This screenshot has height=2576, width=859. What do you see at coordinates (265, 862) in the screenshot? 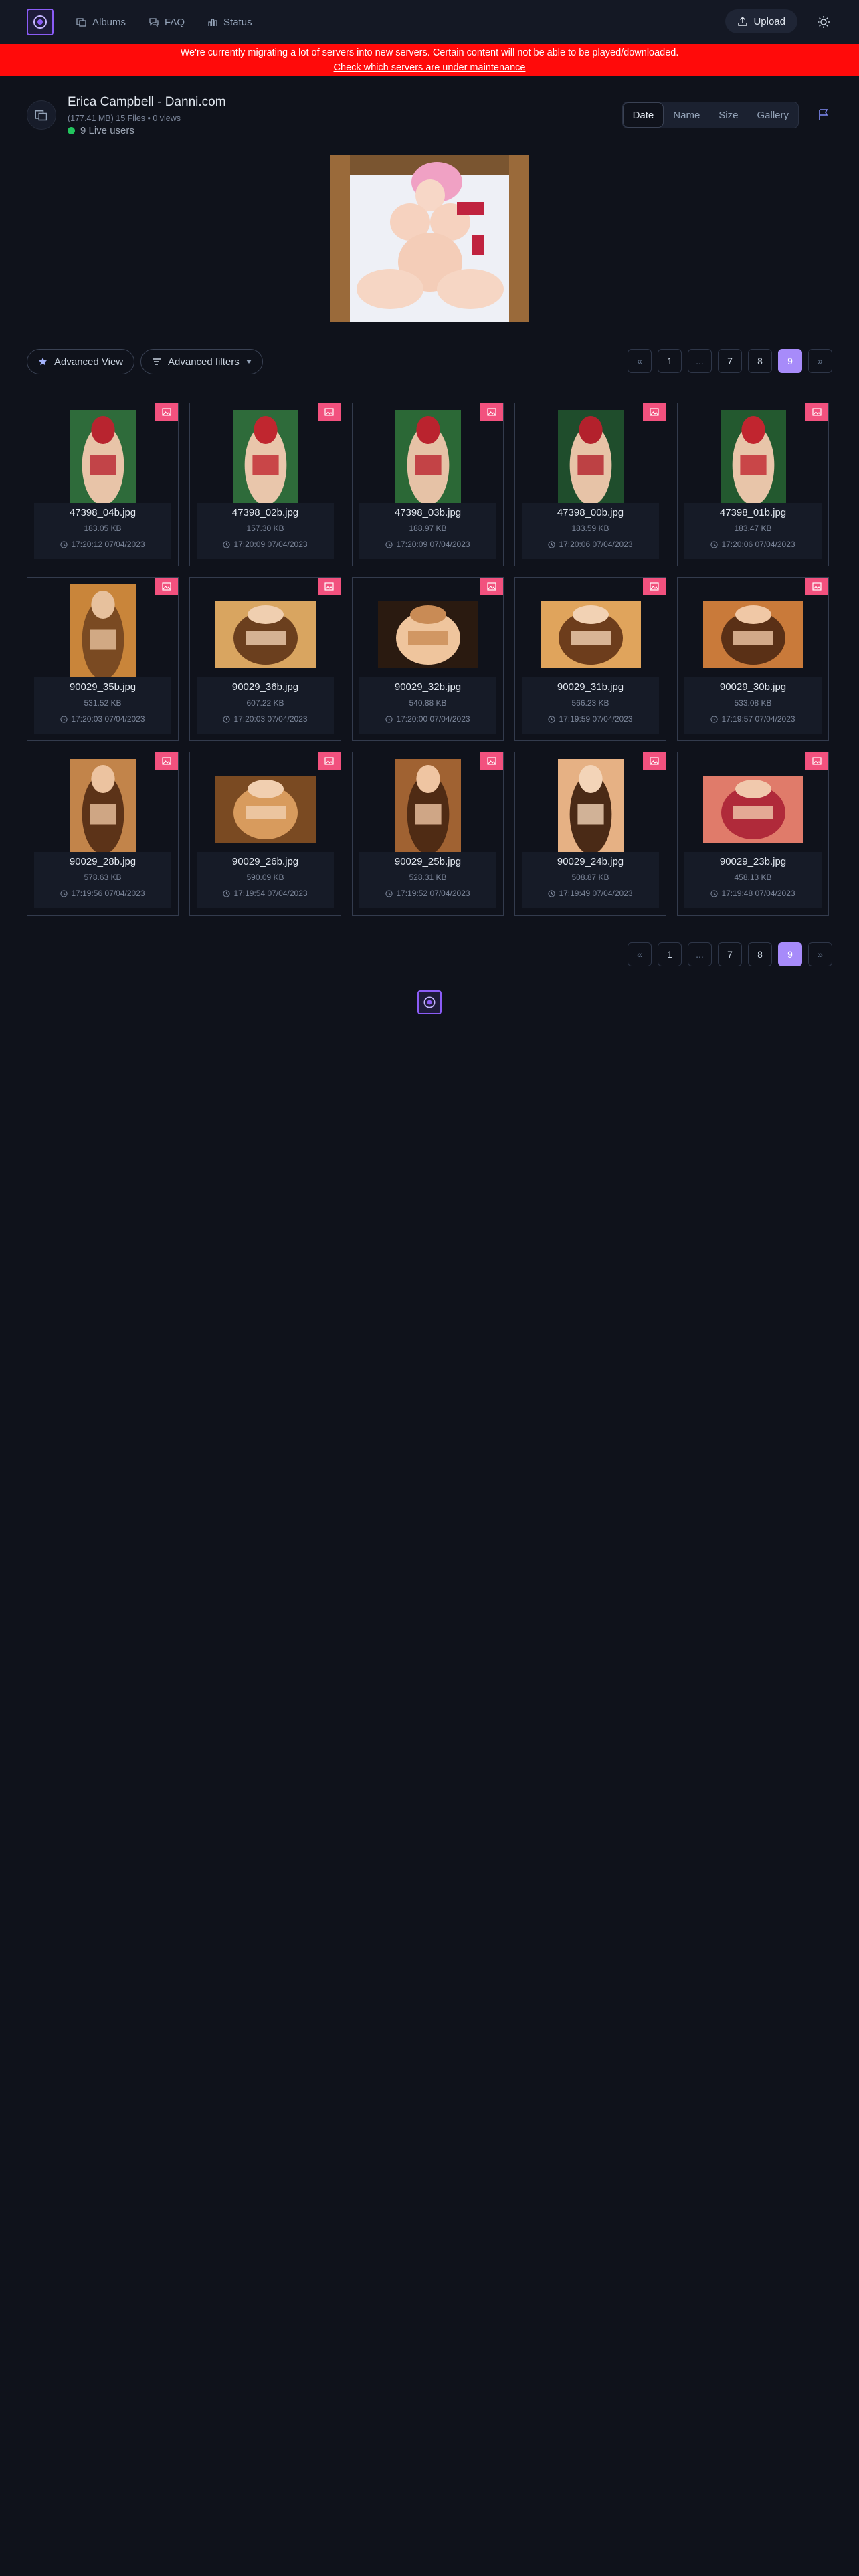
I see `file-name: 90029_26b.jpg` at bounding box center [265, 862].